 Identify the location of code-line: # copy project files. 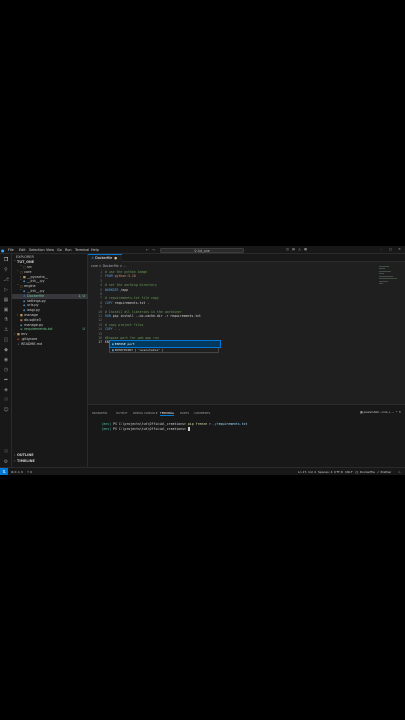
(124, 325).